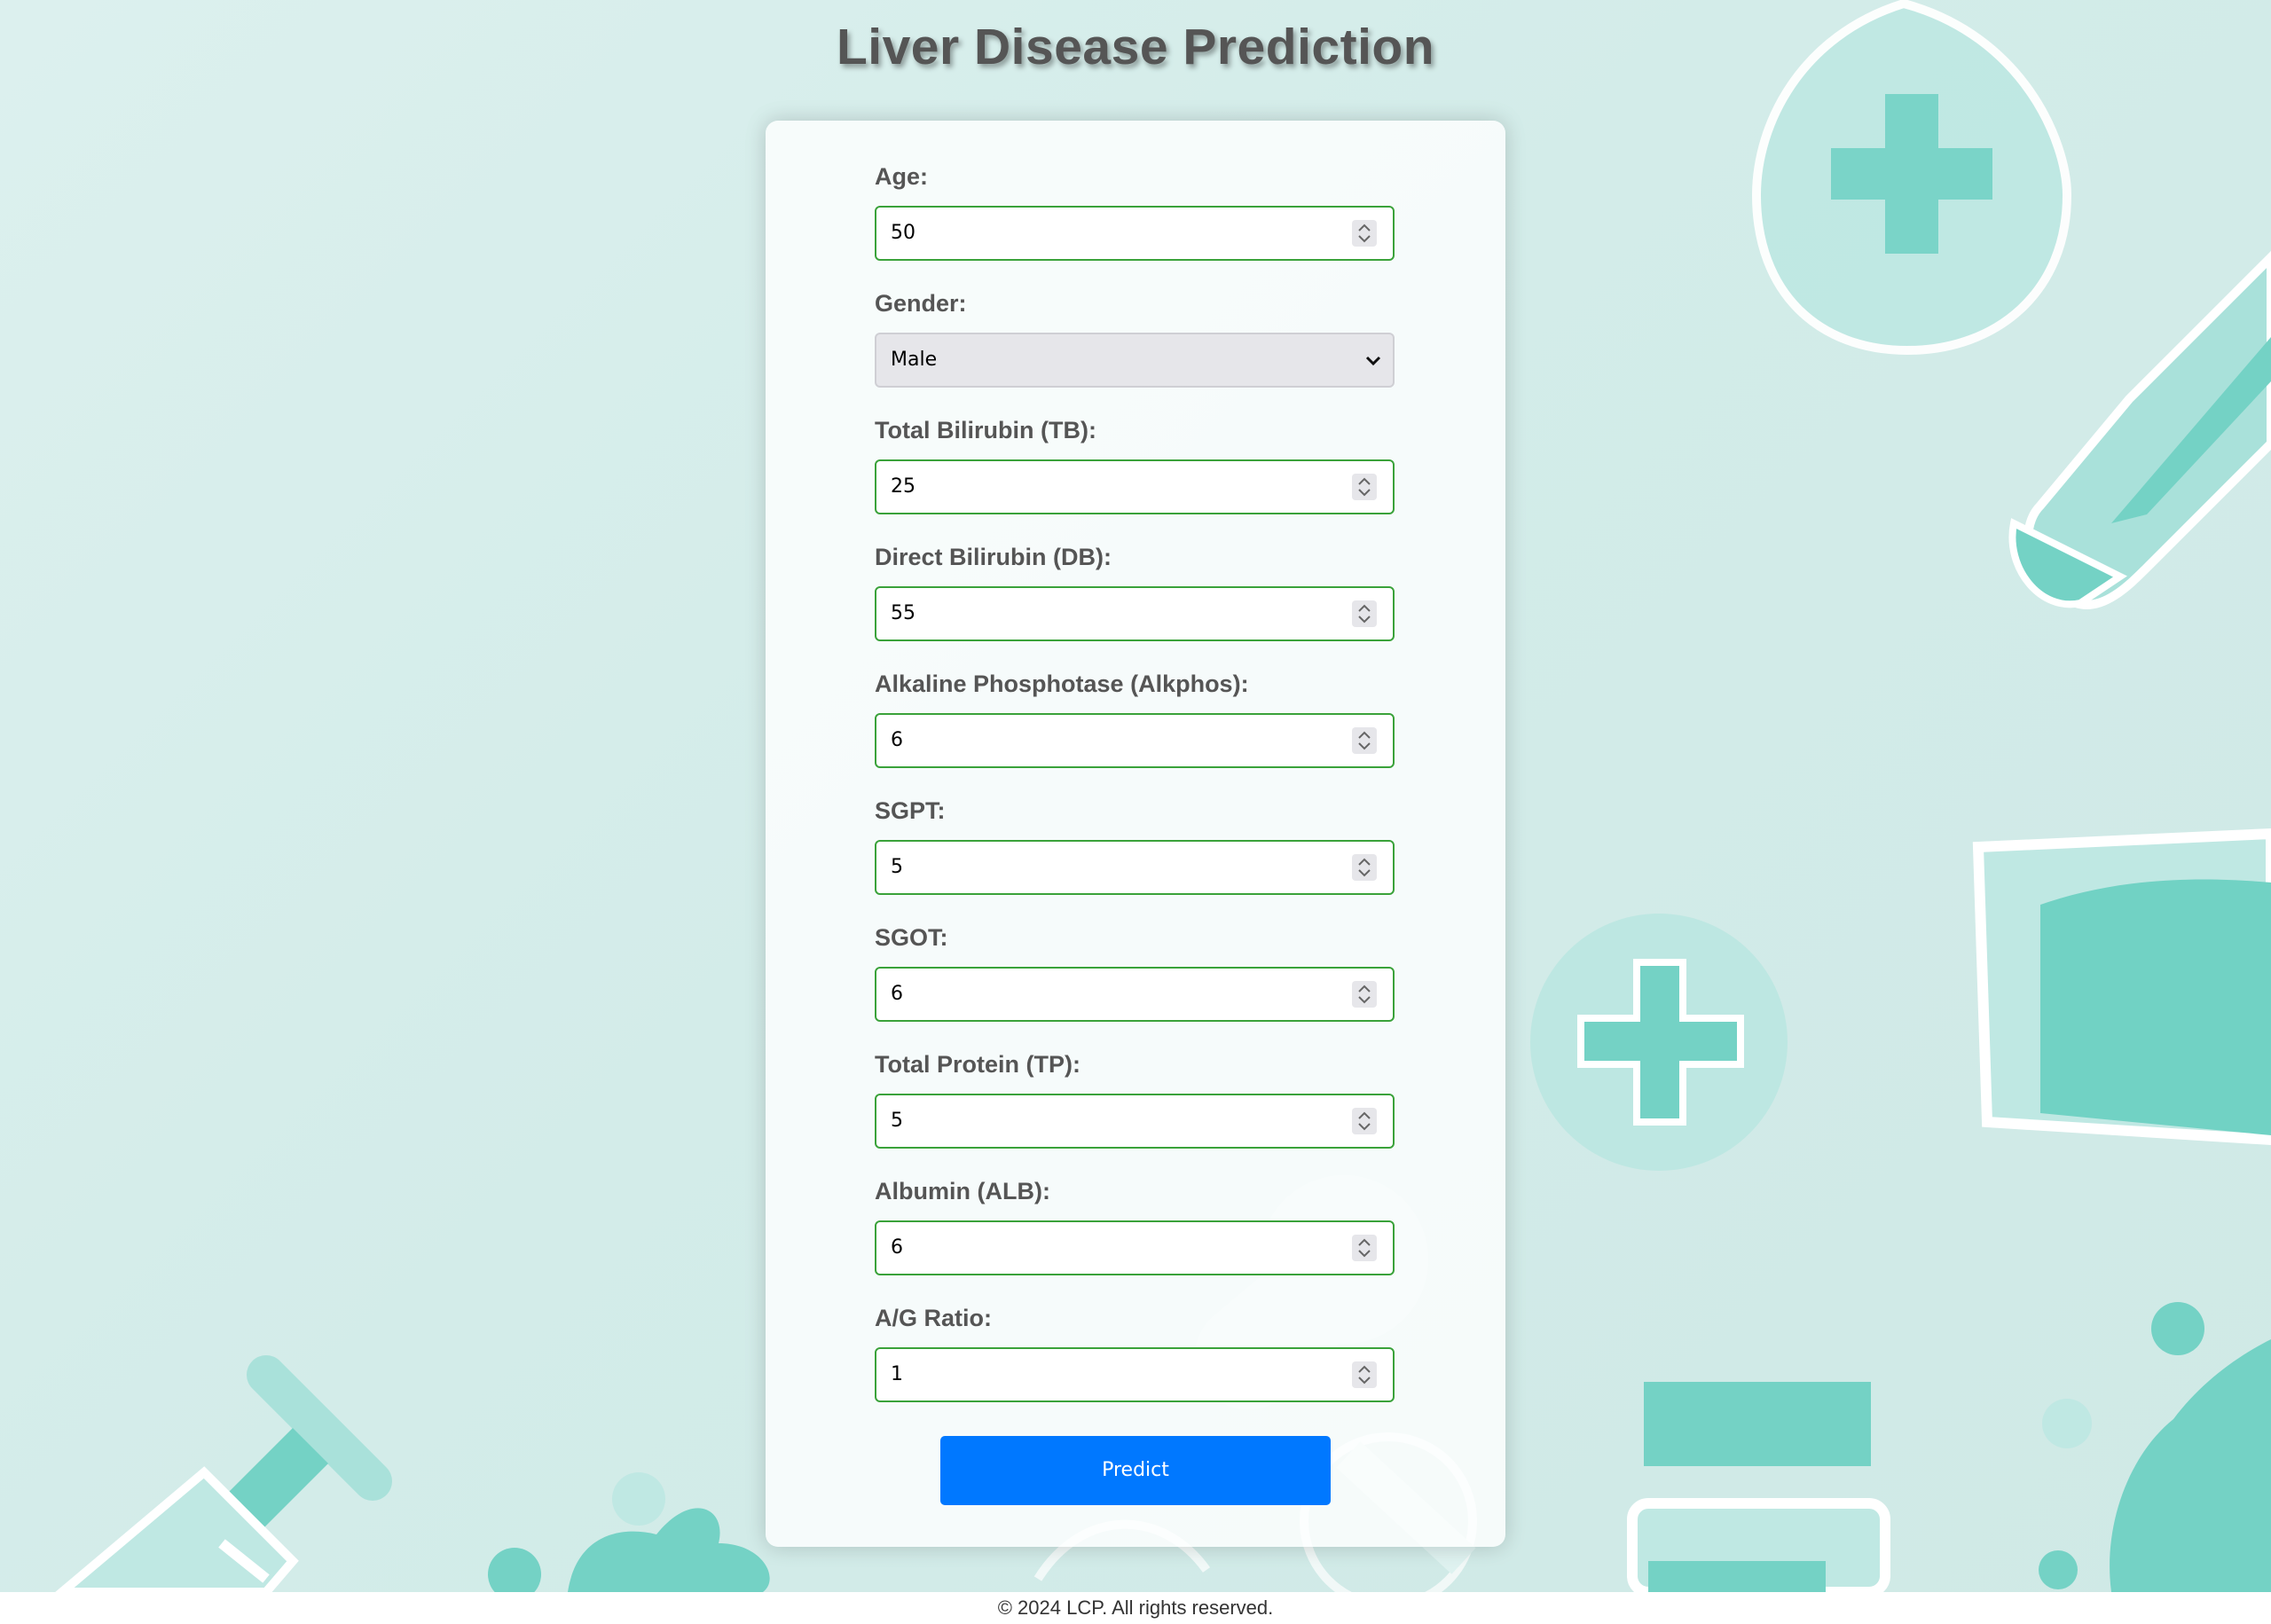  I want to click on albumin-input: 6, so click(1135, 1247).